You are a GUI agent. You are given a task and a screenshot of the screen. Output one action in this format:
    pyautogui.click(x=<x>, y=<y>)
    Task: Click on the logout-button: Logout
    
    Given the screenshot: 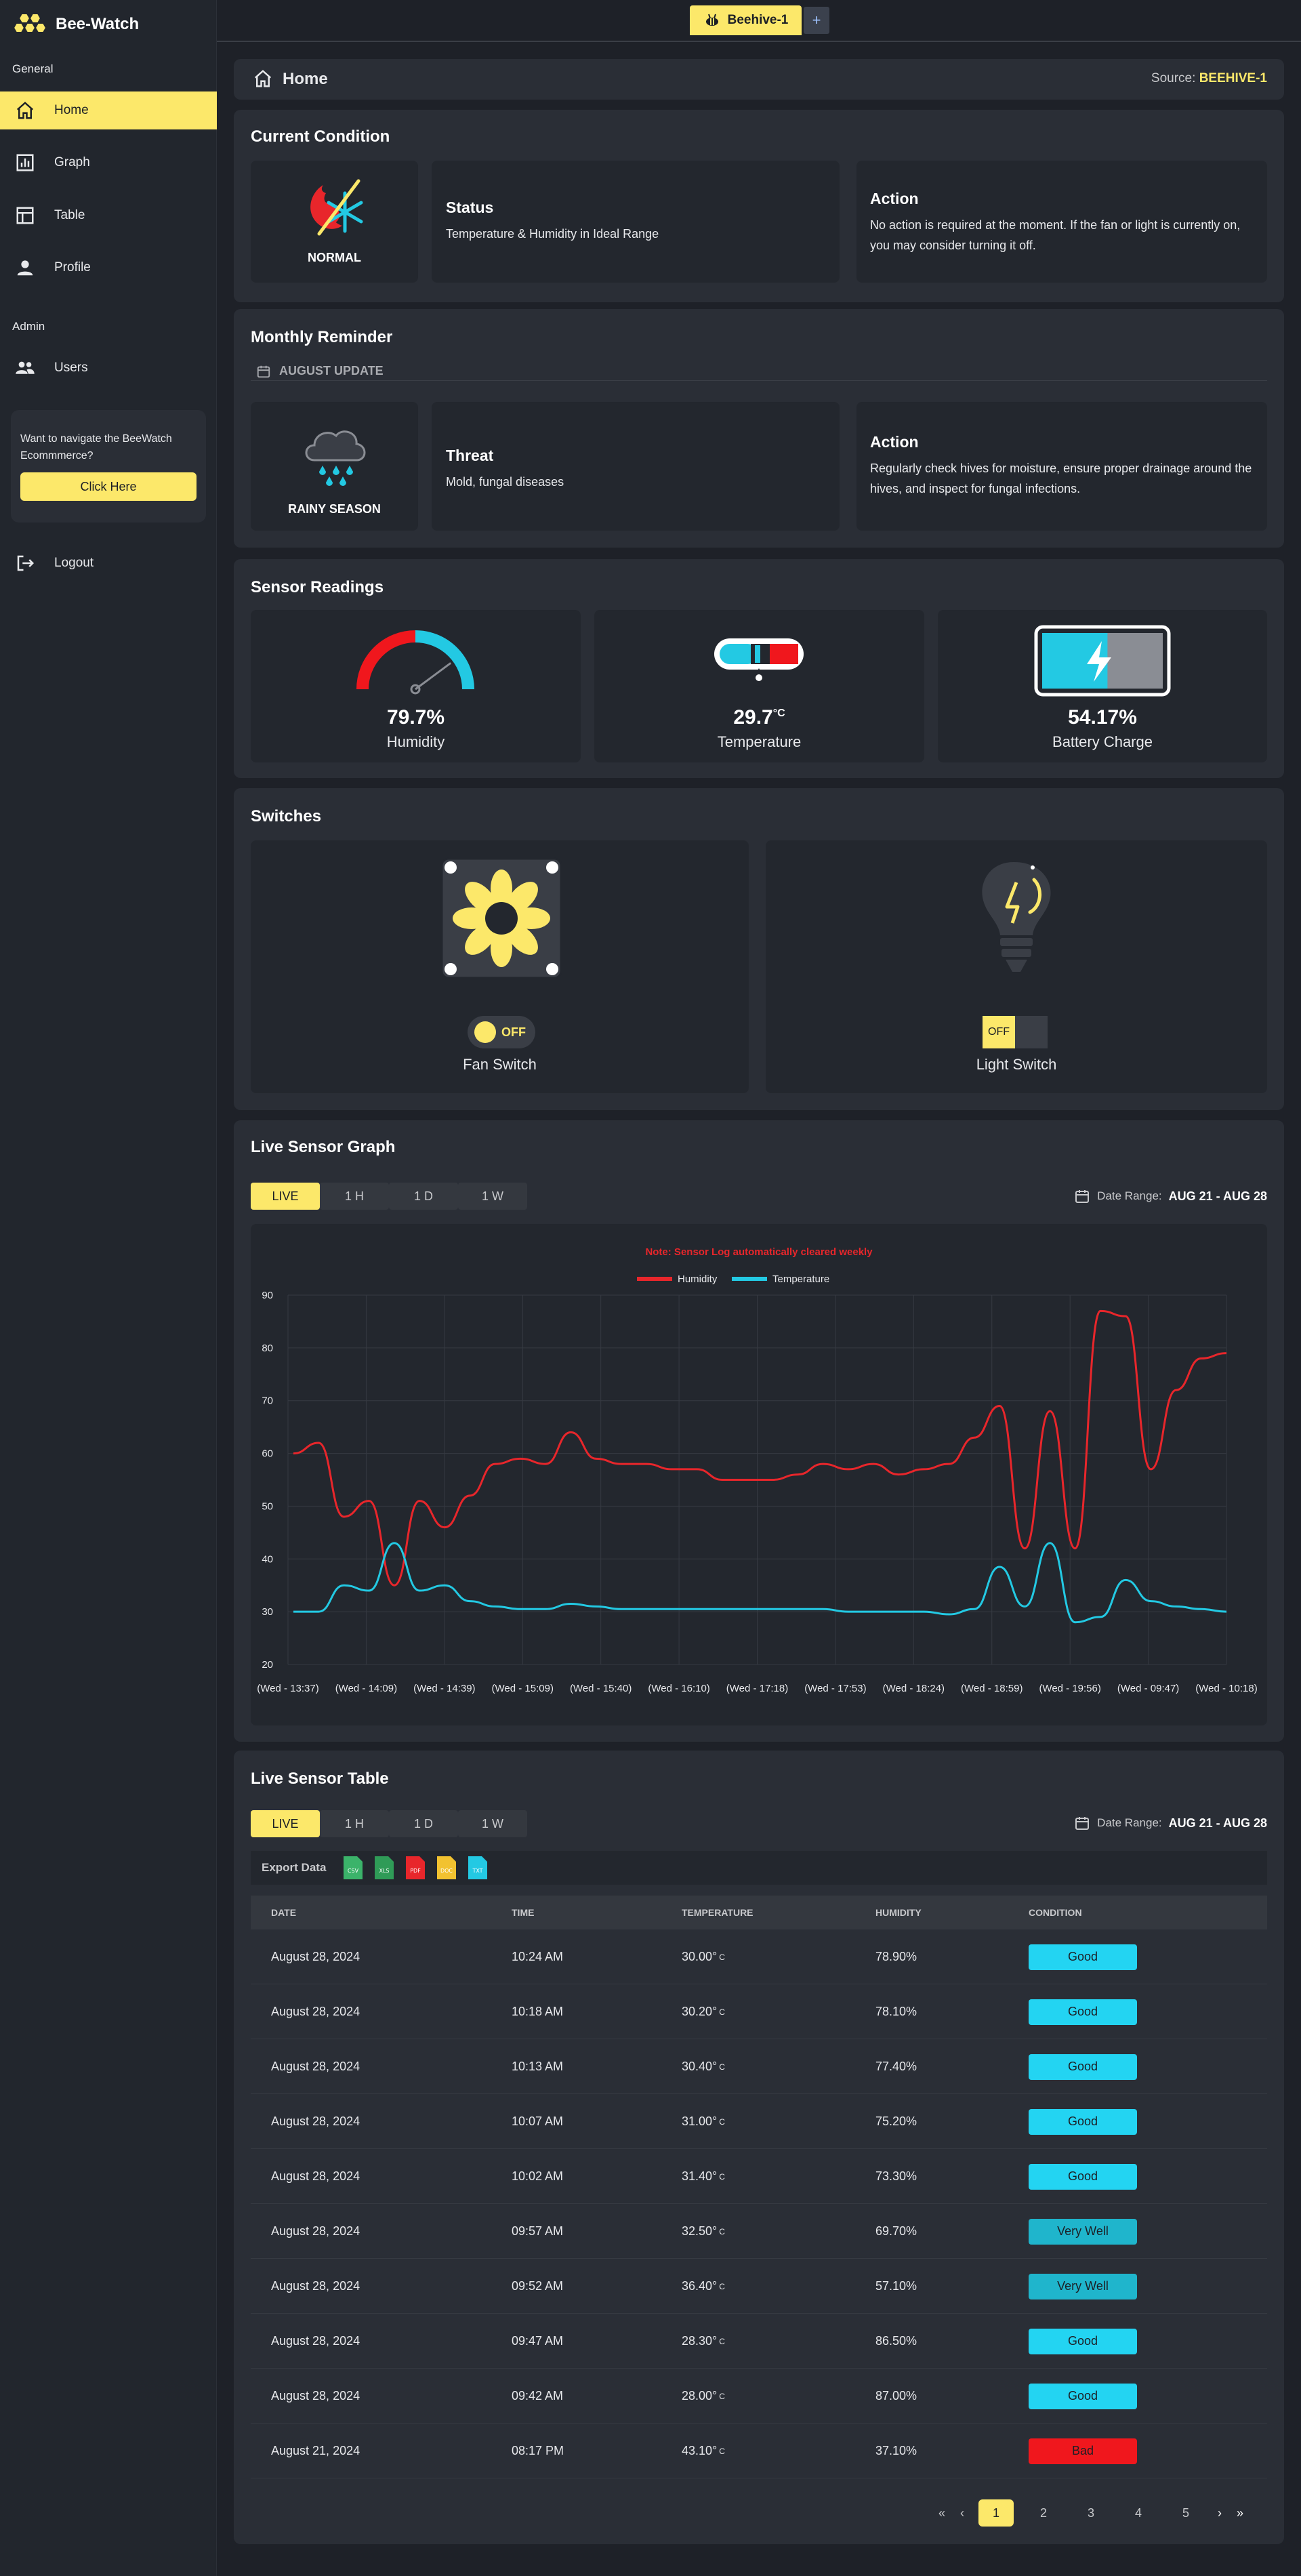 What is the action you would take?
    pyautogui.click(x=108, y=563)
    